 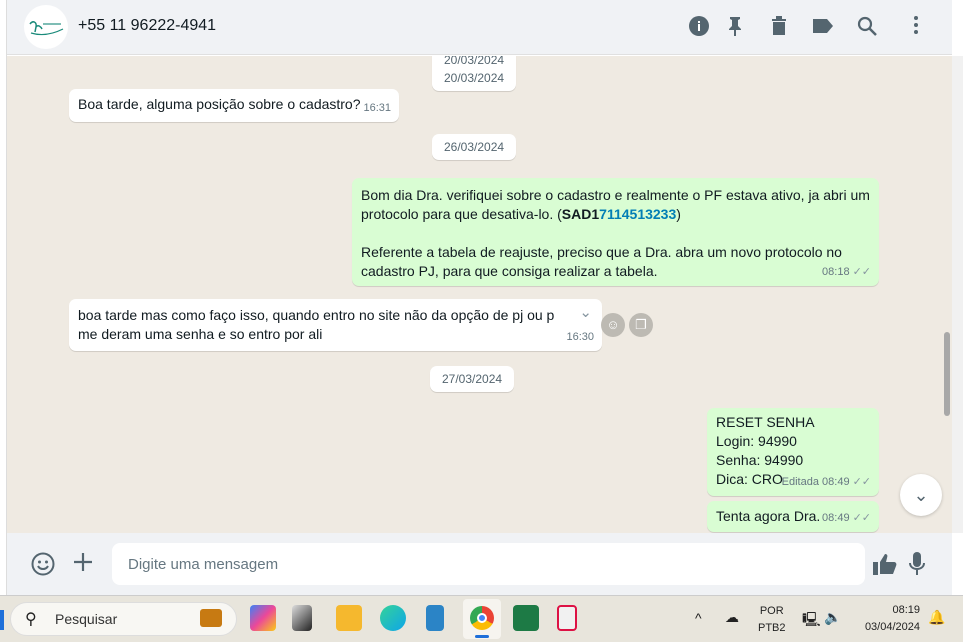 What do you see at coordinates (885, 566) in the screenshot?
I see `thumbs-up-icon` at bounding box center [885, 566].